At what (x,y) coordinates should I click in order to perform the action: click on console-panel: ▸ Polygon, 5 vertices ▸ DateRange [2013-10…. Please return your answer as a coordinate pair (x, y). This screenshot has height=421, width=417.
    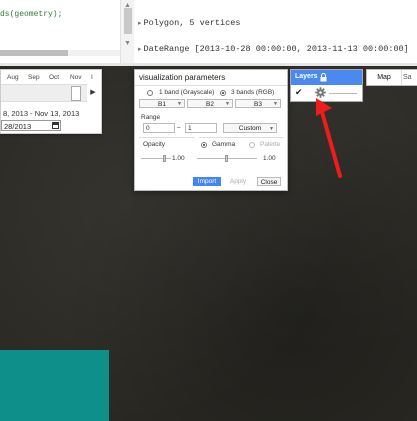
    Looking at the image, I should click on (275, 33).